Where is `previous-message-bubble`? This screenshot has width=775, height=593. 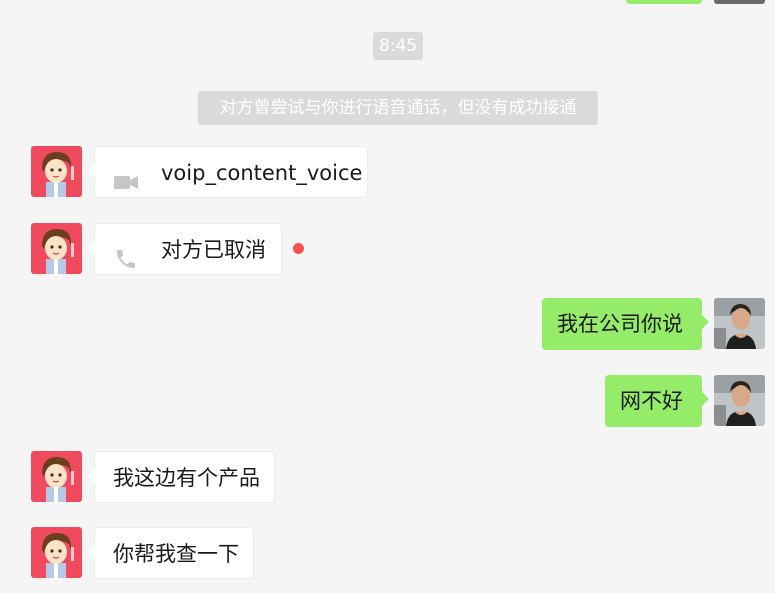 previous-message-bubble is located at coordinates (664, 2).